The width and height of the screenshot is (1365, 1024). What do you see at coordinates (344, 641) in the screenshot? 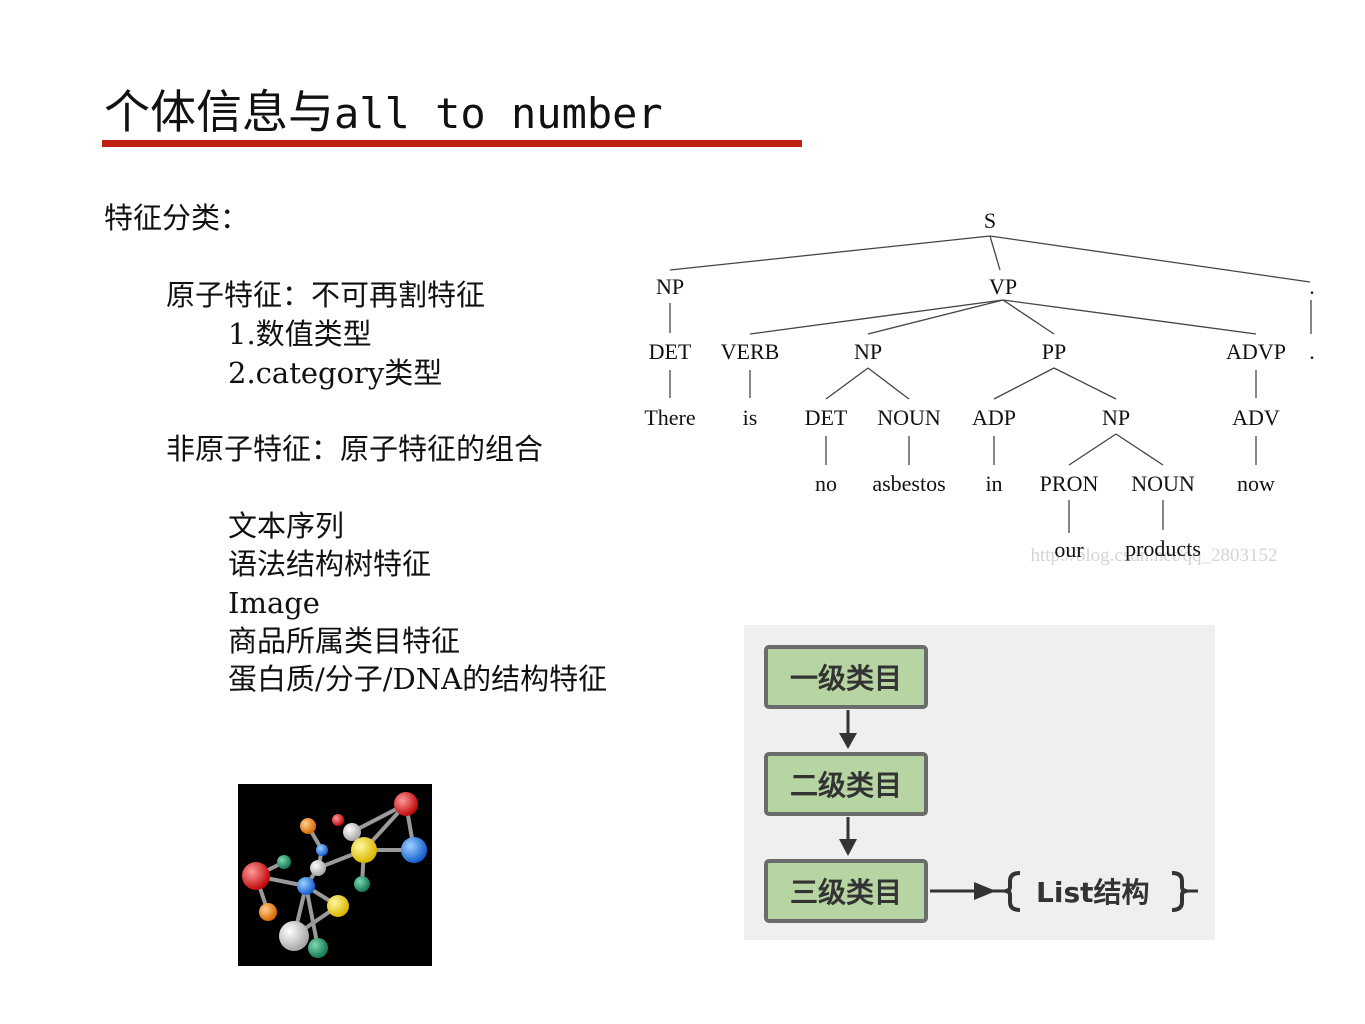
I see `non-atomic-item: 商品所属类目特征` at bounding box center [344, 641].